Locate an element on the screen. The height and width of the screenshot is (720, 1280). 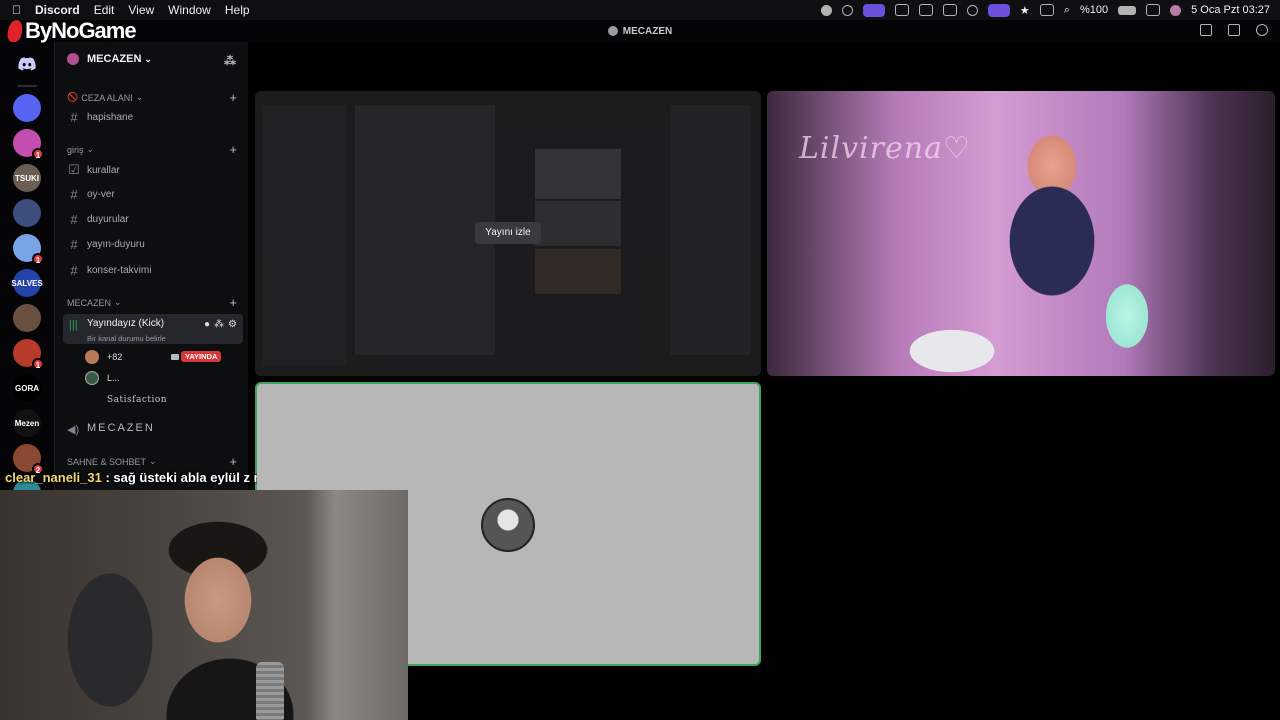
category-label: MECAZEN is located at coordinates (89, 302).